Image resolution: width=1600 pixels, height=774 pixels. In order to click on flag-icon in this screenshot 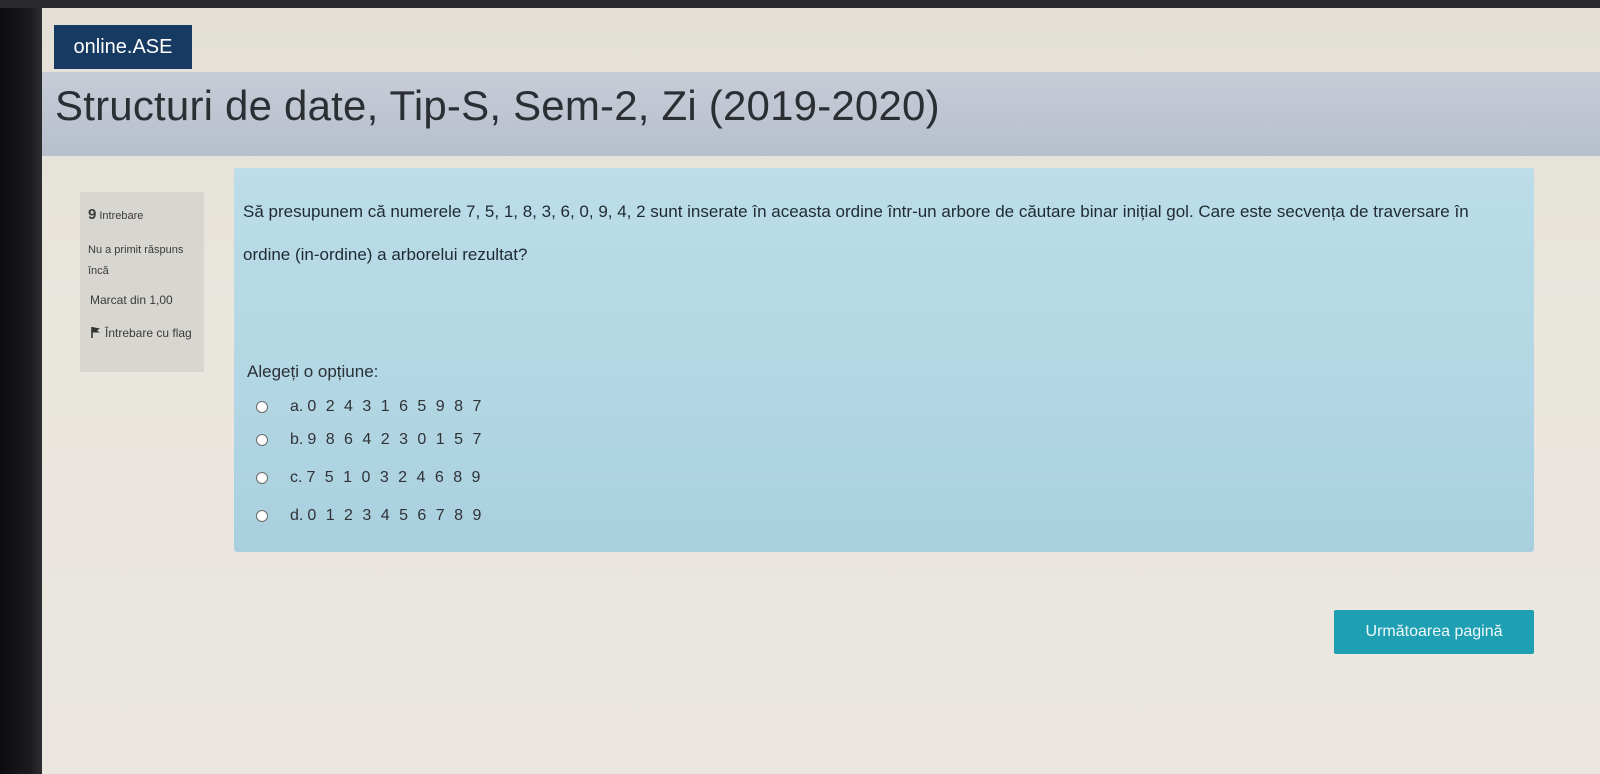, I will do `click(95, 332)`.